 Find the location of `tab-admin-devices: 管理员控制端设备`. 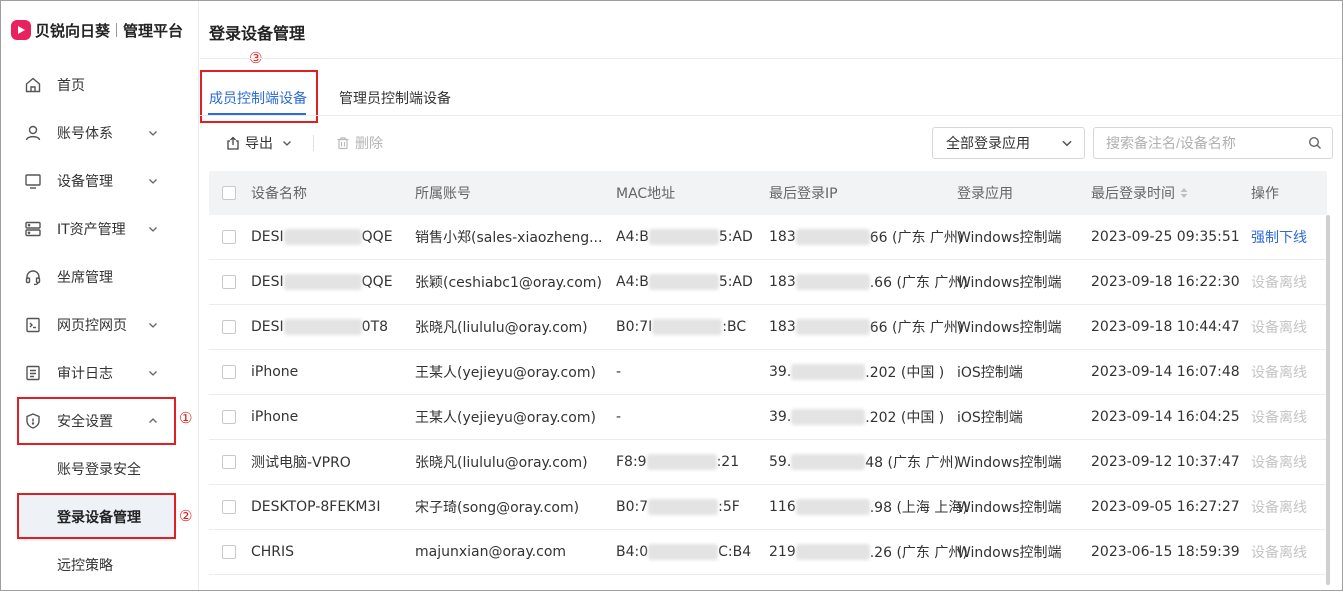

tab-admin-devices: 管理员控制端设备 is located at coordinates (395, 98).